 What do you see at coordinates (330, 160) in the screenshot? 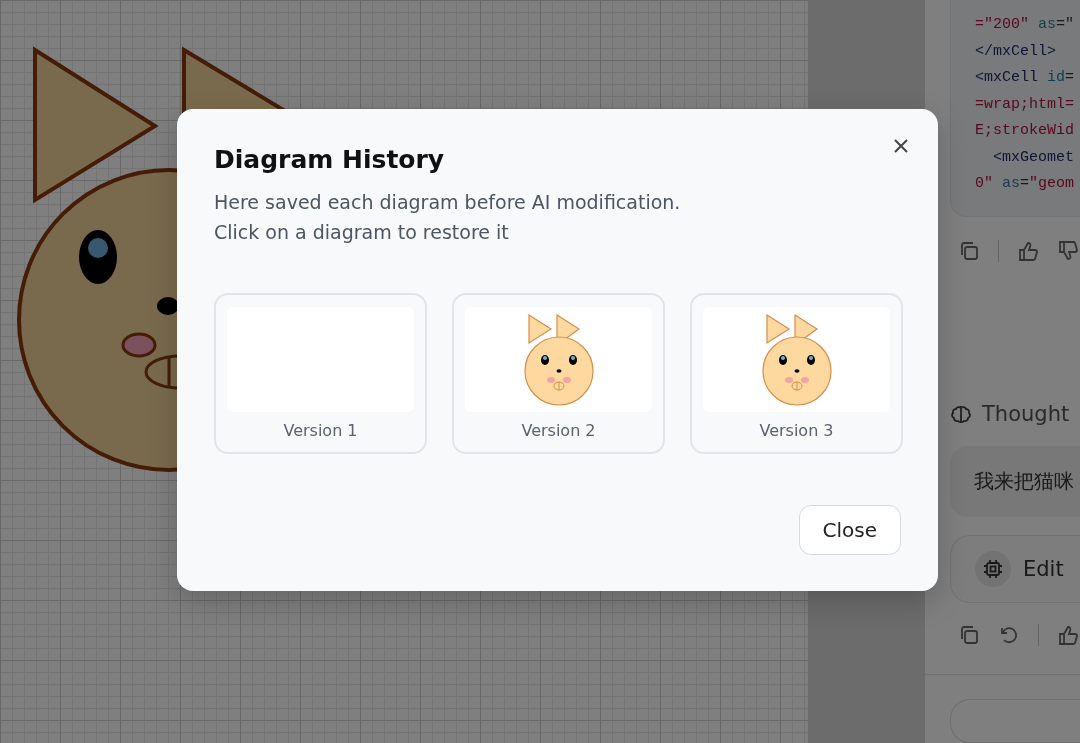
I see `dialog-title: Diagram History` at bounding box center [330, 160].